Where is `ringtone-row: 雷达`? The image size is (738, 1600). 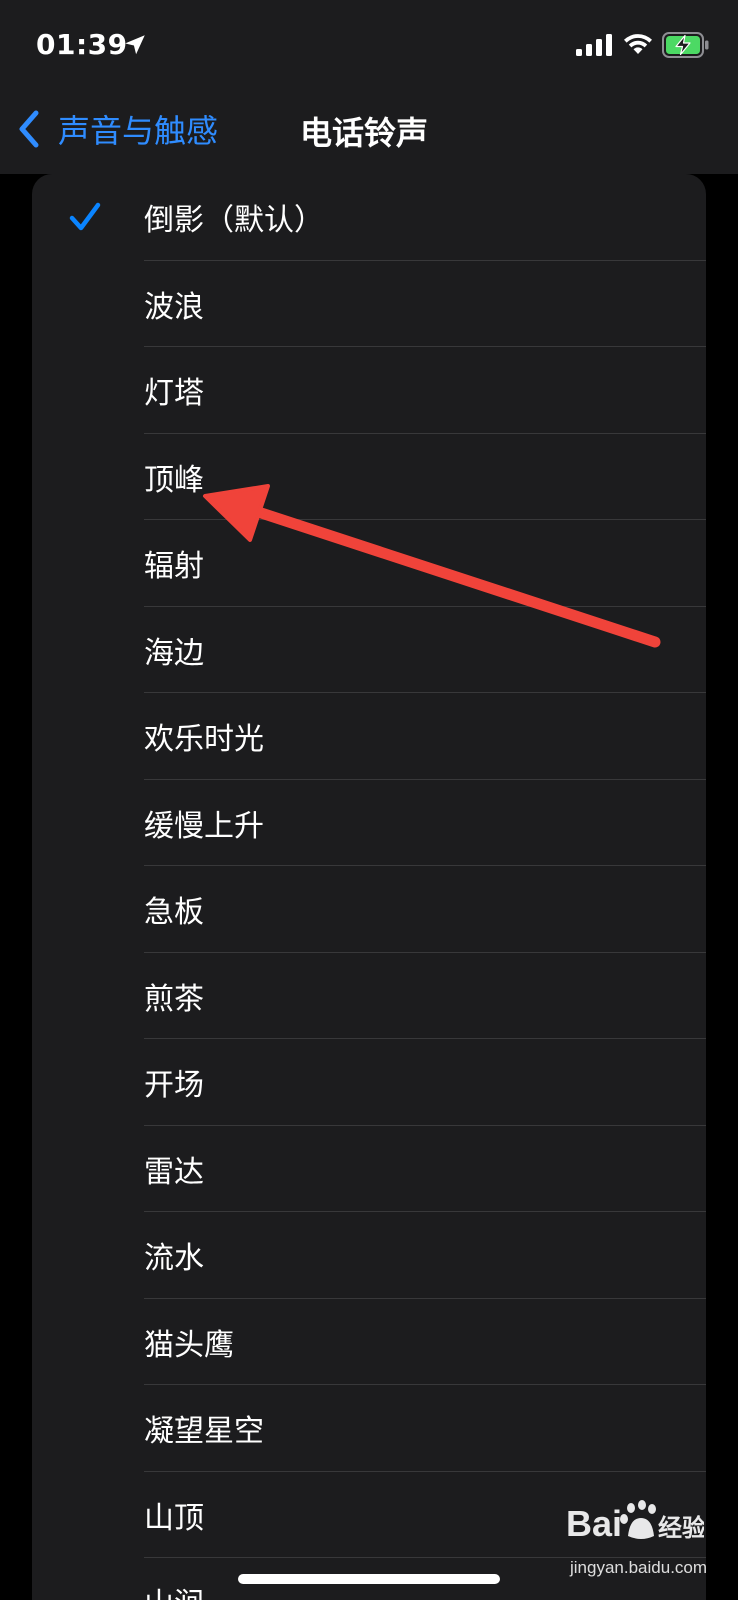
ringtone-row: 雷达 is located at coordinates (369, 1169).